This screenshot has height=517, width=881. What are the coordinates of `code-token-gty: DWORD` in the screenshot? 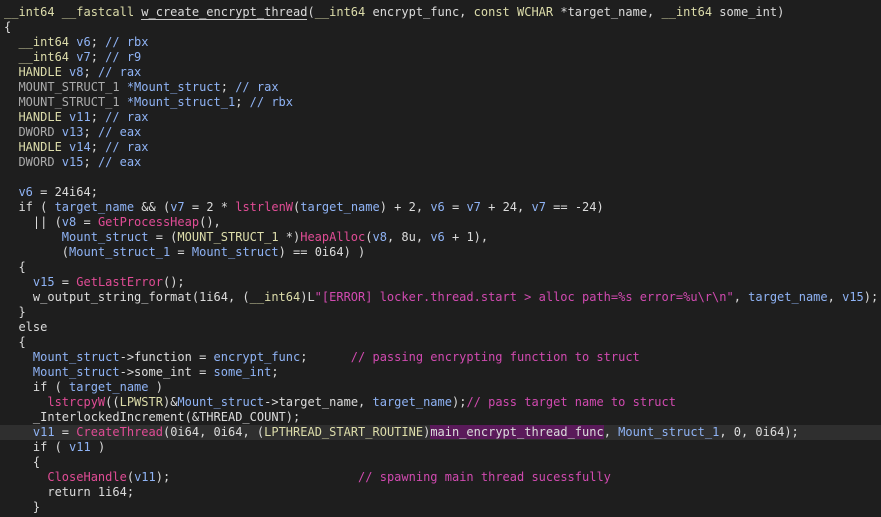 It's located at (33, 162).